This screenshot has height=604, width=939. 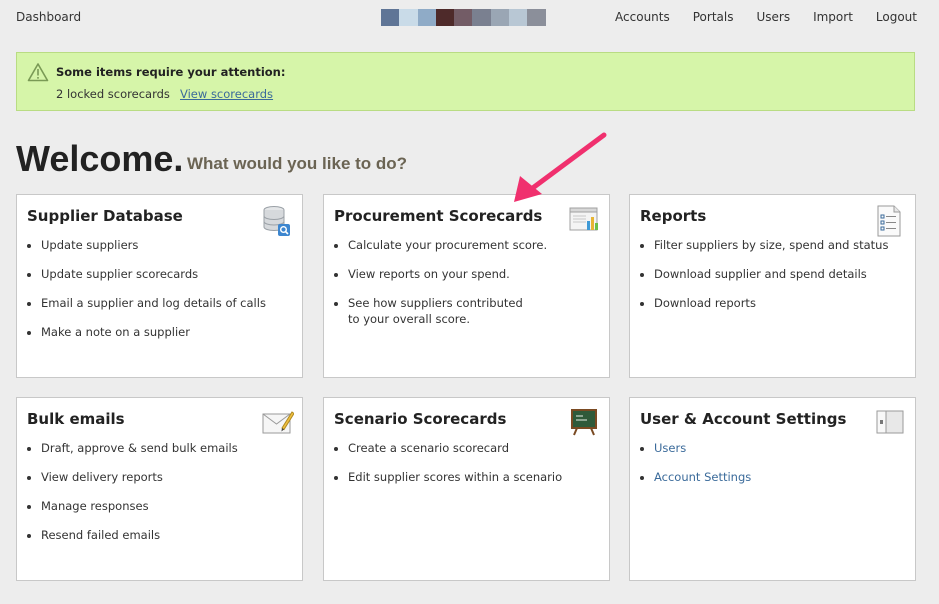 What do you see at coordinates (171, 332) in the screenshot?
I see `list-item: Make a note on a supplier` at bounding box center [171, 332].